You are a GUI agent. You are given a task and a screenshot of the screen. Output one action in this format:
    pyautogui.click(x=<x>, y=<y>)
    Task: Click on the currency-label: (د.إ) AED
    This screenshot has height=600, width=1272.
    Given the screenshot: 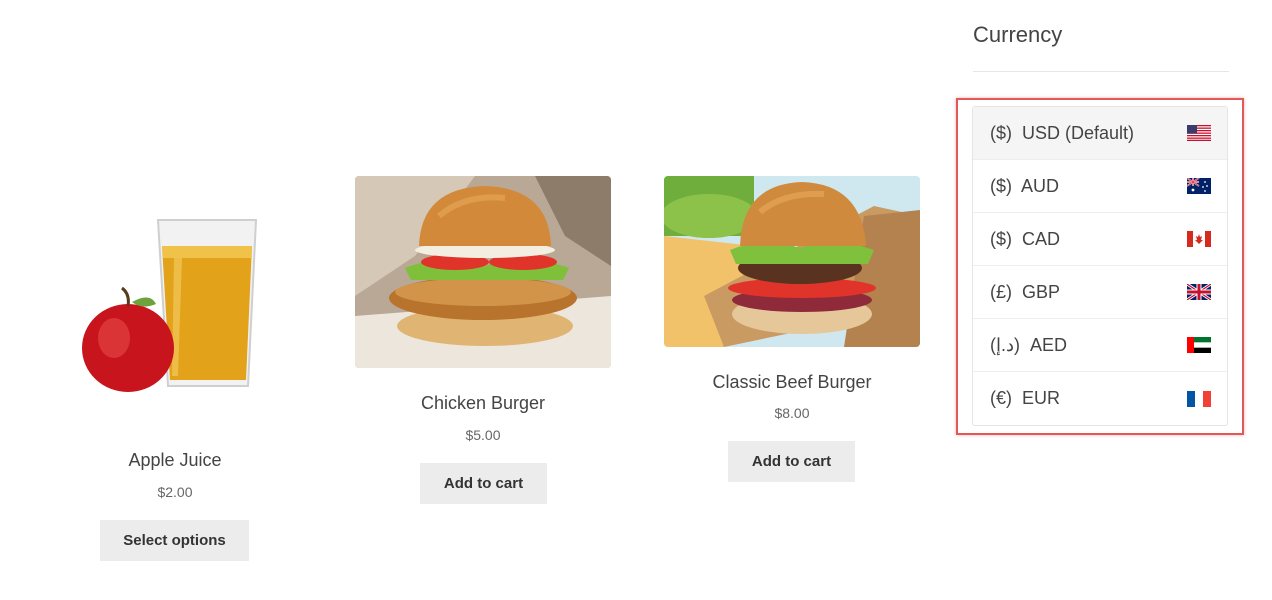 What is the action you would take?
    pyautogui.click(x=1029, y=344)
    